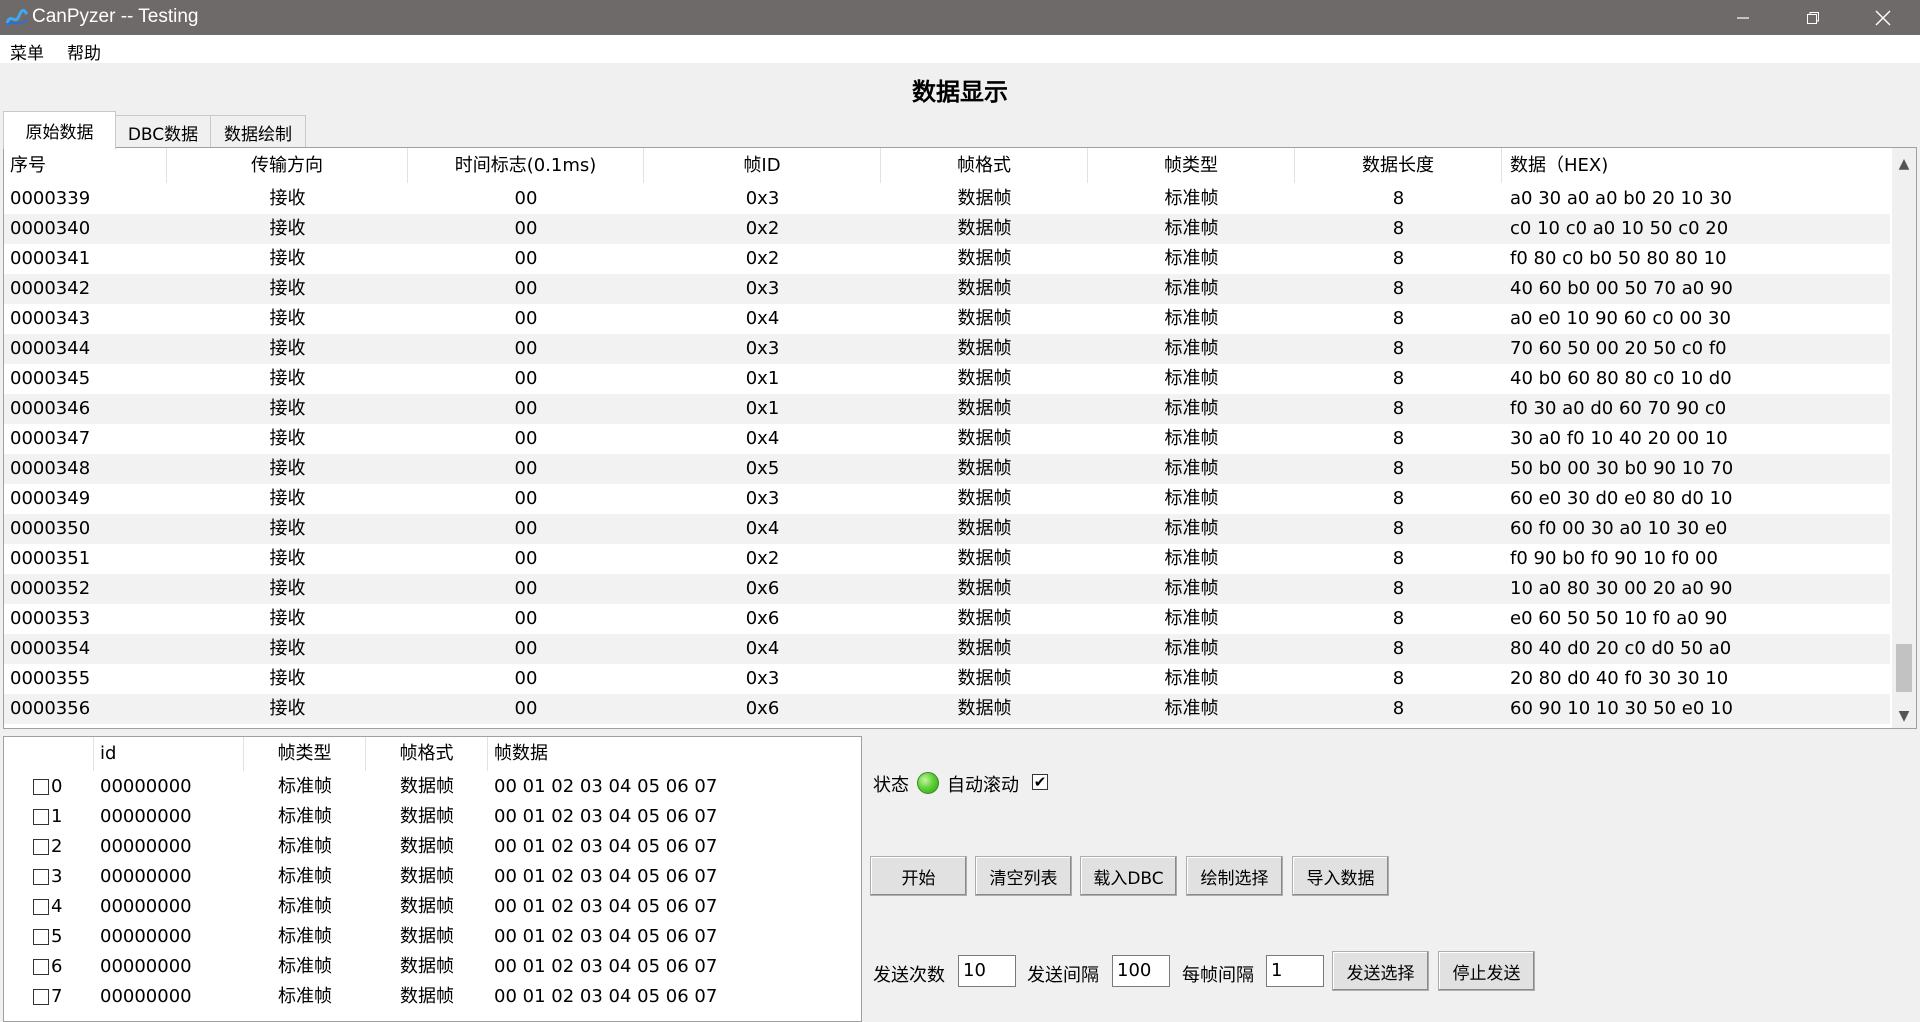 Image resolution: width=1920 pixels, height=1022 pixels. What do you see at coordinates (1191, 165) in the screenshot?
I see `column-header-frame-type: 帧类型` at bounding box center [1191, 165].